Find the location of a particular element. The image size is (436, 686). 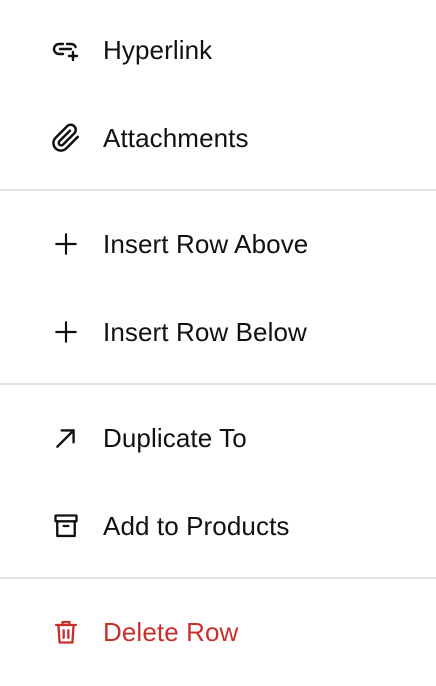

menu-item-duplicate-to: Duplicate To is located at coordinates (218, 438).